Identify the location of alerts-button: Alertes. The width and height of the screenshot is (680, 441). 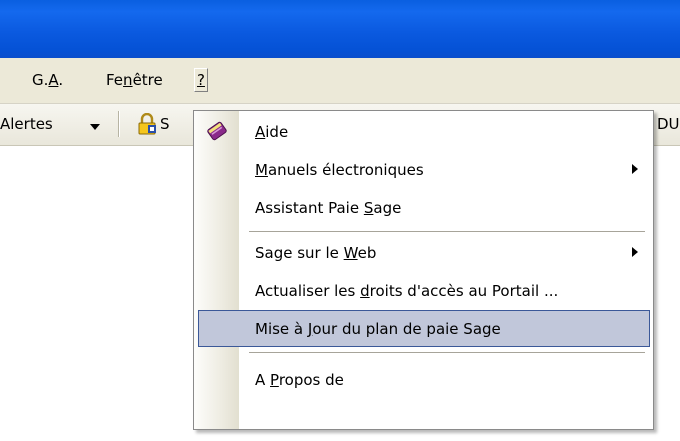
(26, 124).